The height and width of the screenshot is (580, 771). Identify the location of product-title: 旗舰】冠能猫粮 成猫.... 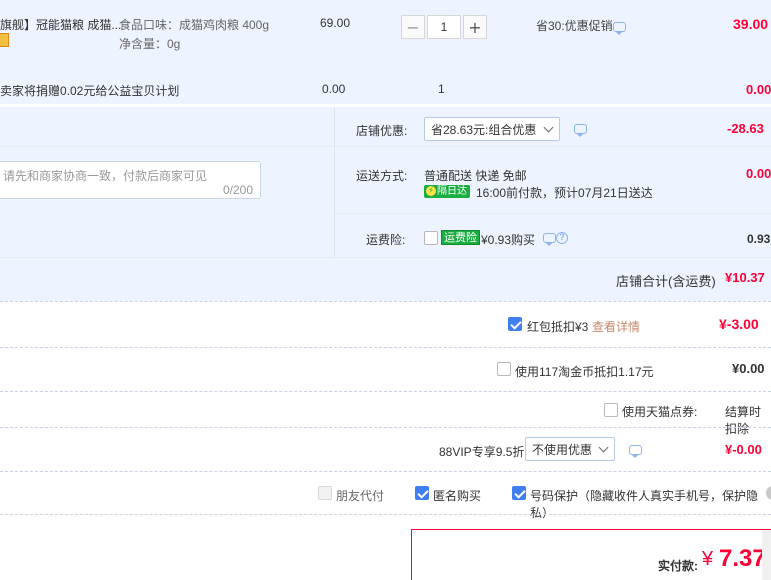
(60, 24).